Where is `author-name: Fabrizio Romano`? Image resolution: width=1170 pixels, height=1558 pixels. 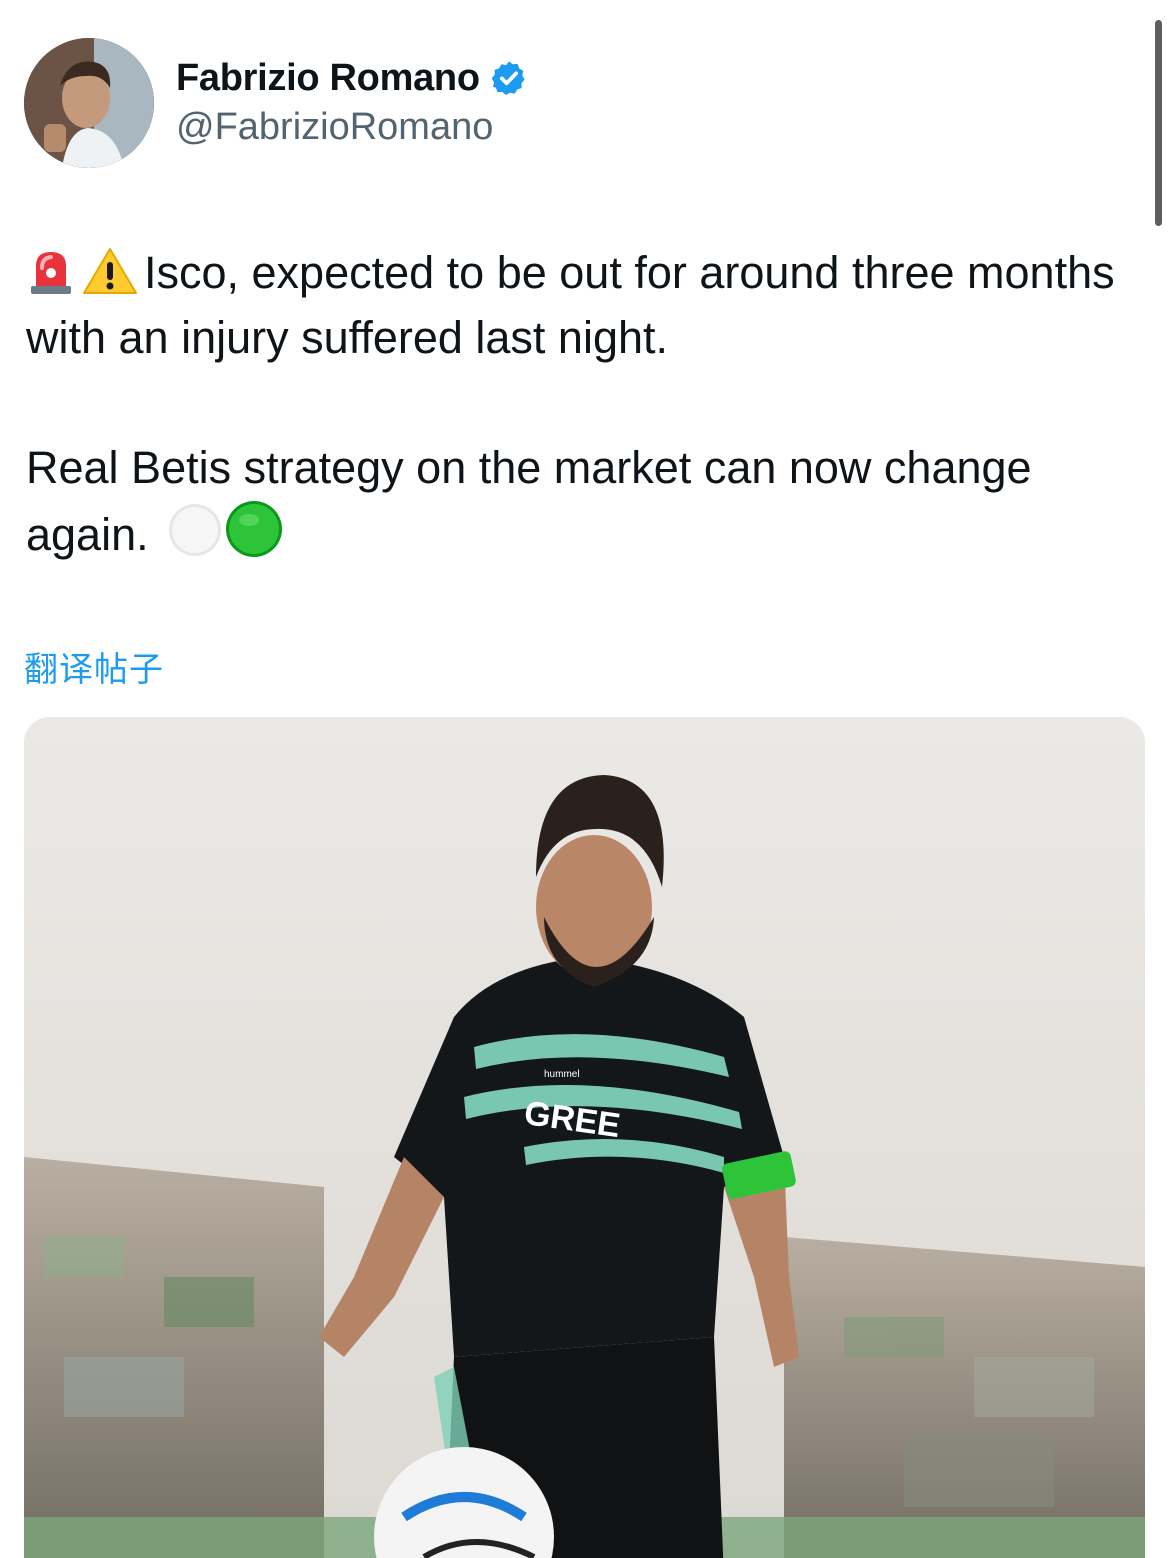
author-name: Fabrizio Romano is located at coordinates (328, 78).